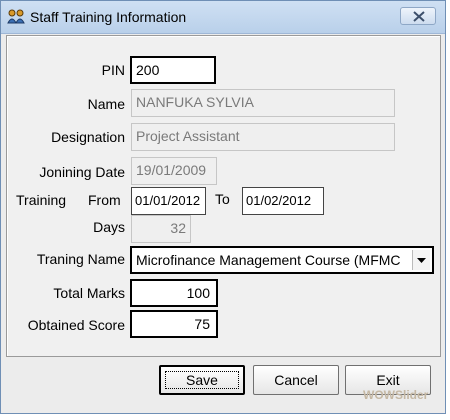 The width and height of the screenshot is (450, 420). I want to click on training-name-value: Microfinance Management Course (MFMC, so click(268, 260).